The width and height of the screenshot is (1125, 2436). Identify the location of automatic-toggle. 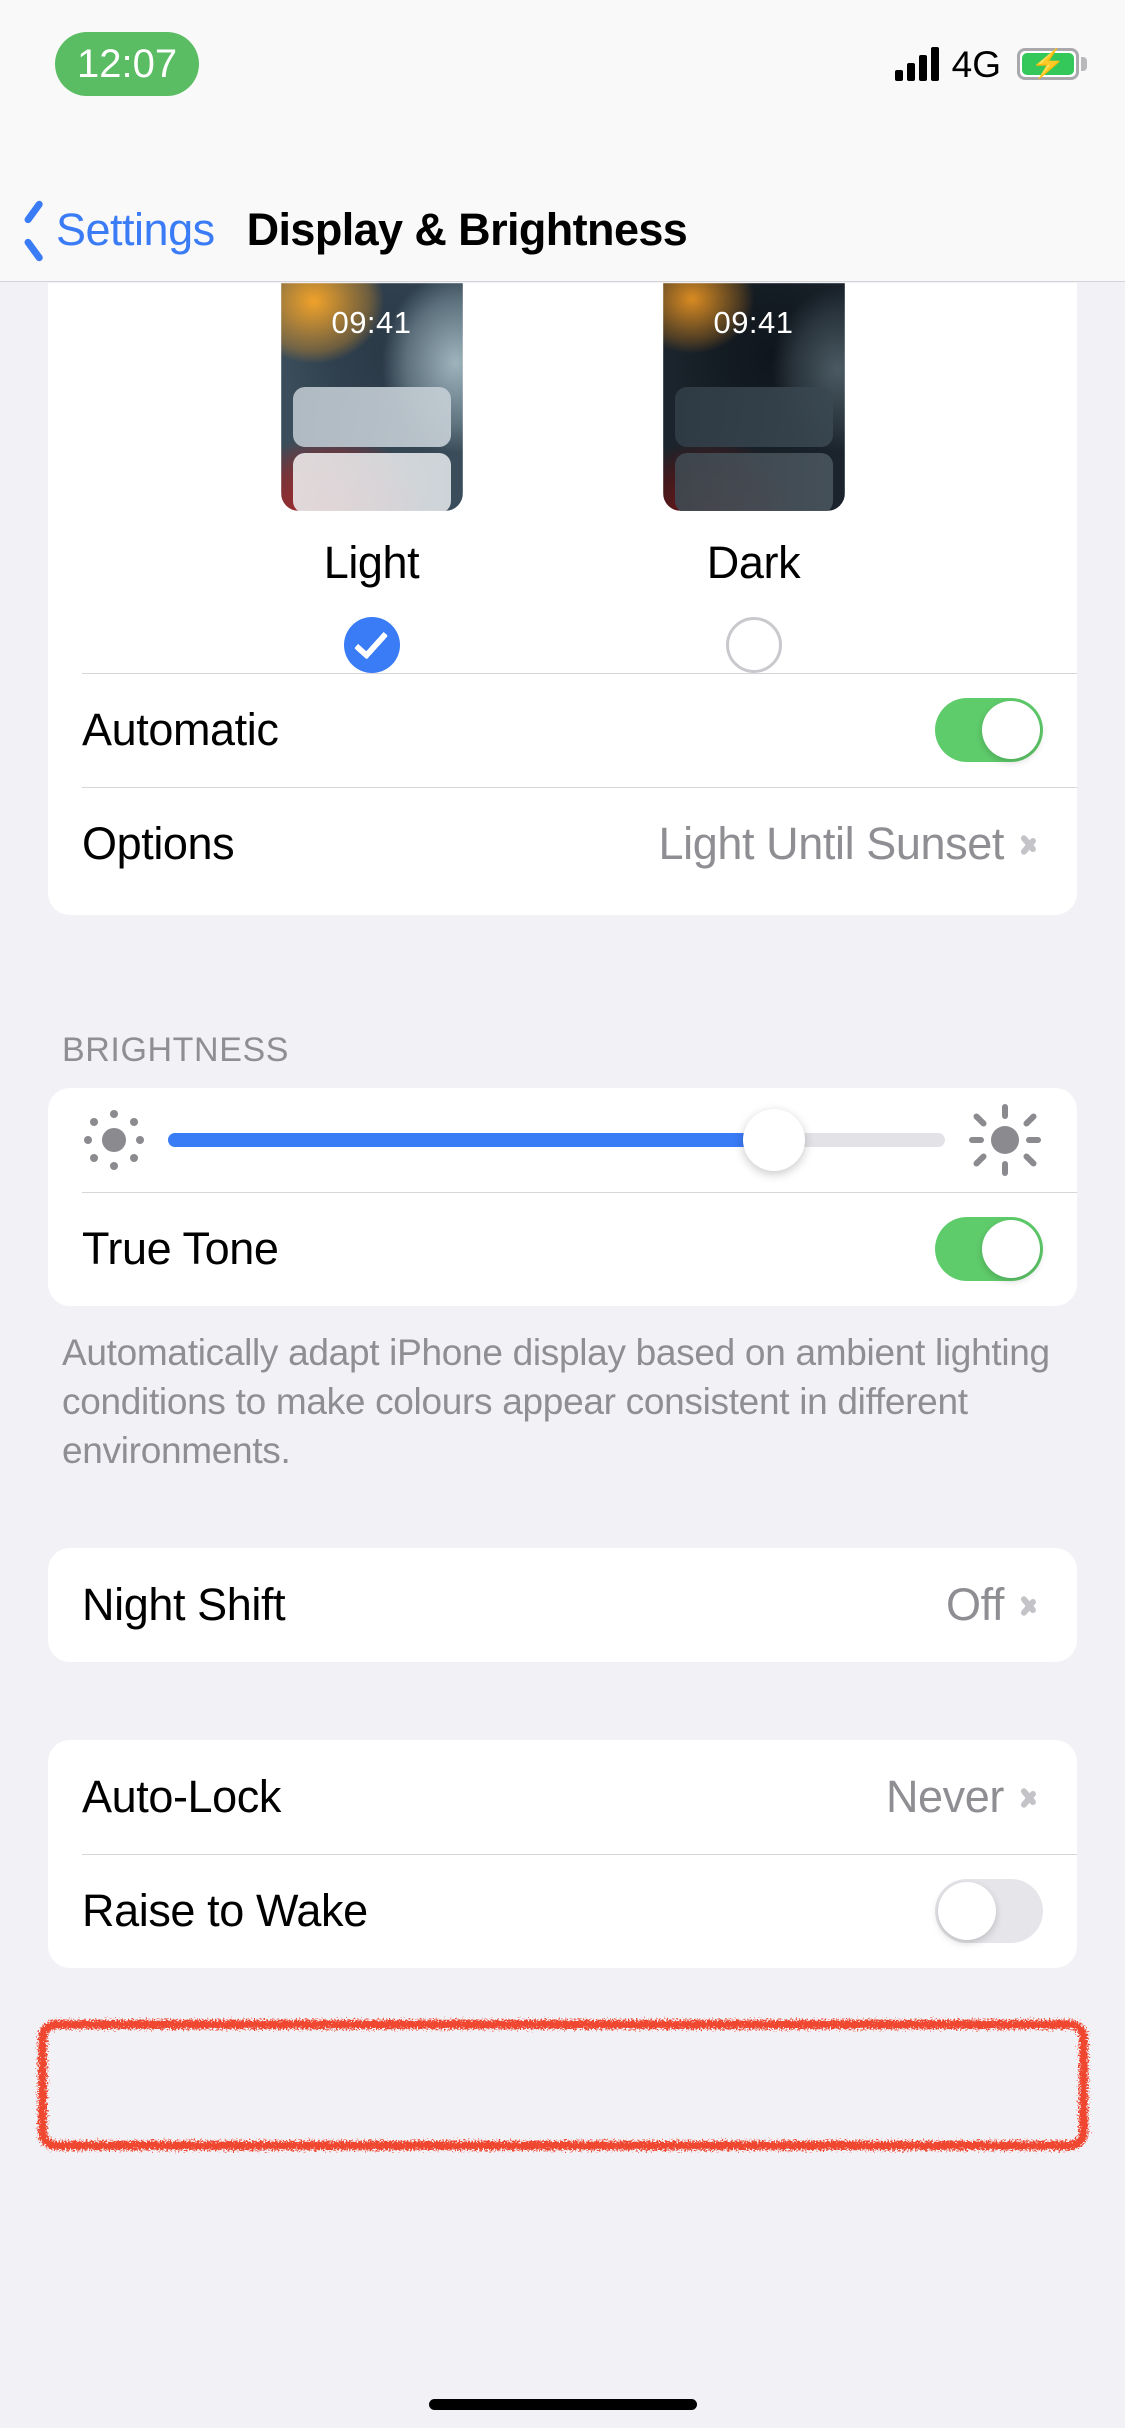
(989, 730).